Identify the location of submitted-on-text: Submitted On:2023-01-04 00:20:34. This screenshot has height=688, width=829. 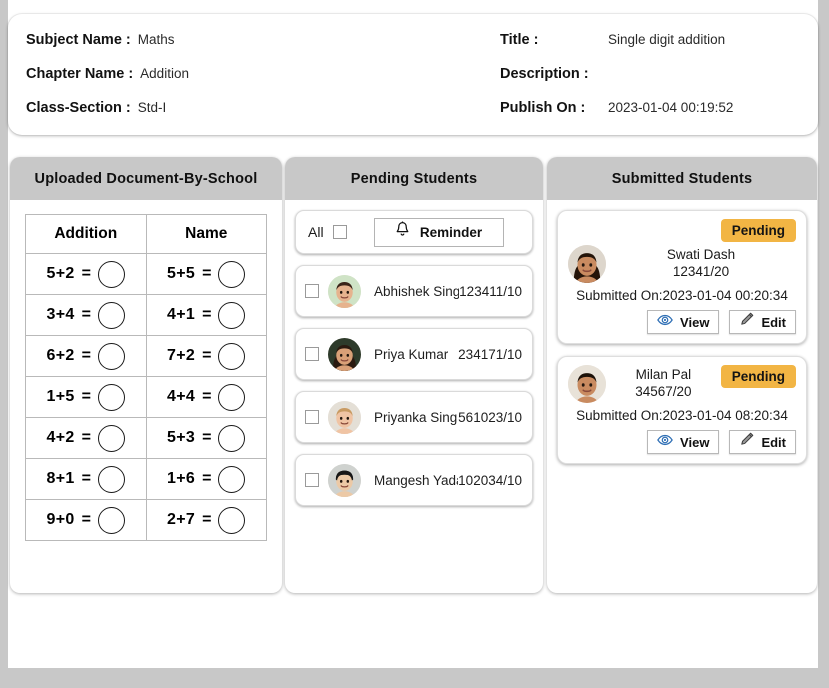
(682, 295).